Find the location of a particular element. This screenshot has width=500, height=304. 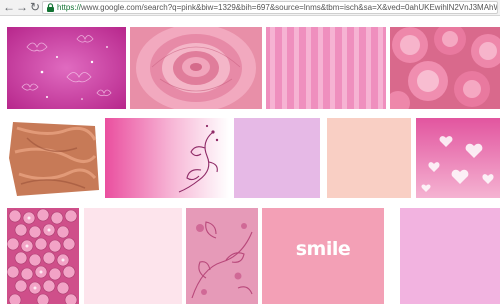

smile-text: smile is located at coordinates (323, 249).